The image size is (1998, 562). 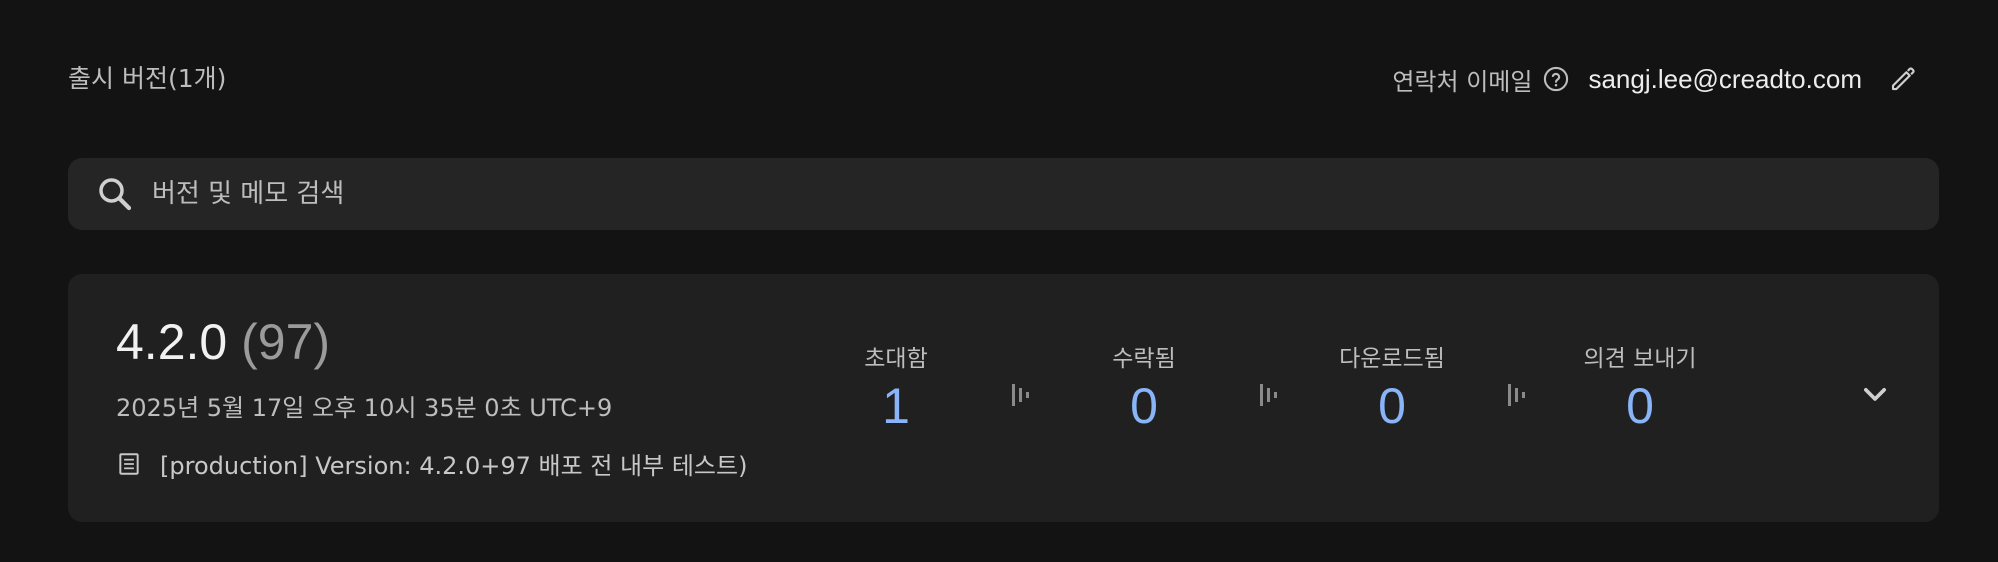 I want to click on notes-icon, so click(x=129, y=464).